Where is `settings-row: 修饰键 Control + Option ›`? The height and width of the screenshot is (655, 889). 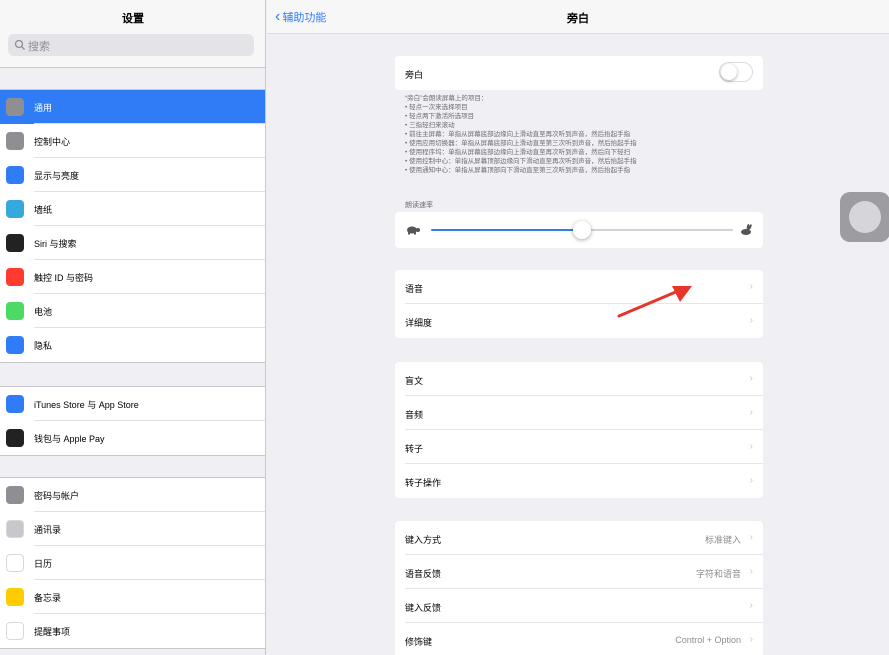 settings-row: 修饰键 Control + Option › is located at coordinates (579, 639).